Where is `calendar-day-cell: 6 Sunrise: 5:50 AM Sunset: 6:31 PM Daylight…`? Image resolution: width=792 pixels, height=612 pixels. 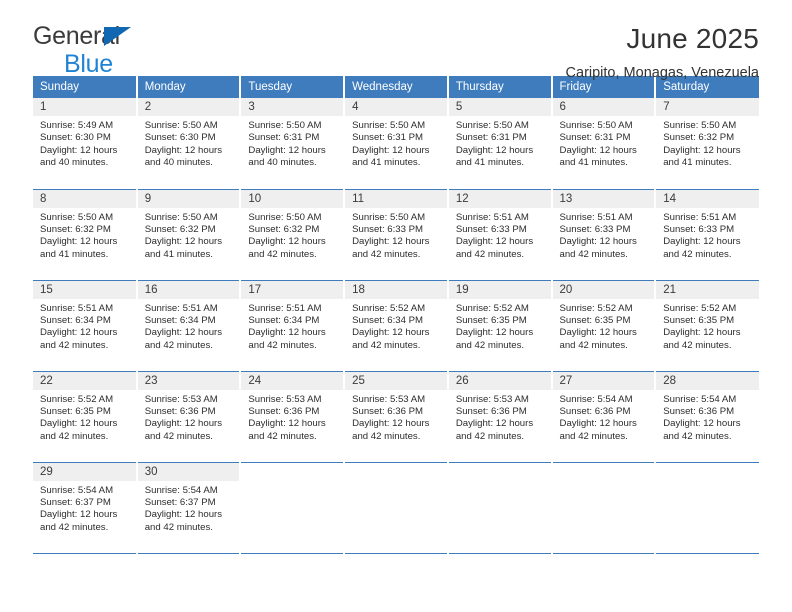
calendar-day-cell: 6 Sunrise: 5:50 AM Sunset: 6:31 PM Daylight… is located at coordinates (604, 144).